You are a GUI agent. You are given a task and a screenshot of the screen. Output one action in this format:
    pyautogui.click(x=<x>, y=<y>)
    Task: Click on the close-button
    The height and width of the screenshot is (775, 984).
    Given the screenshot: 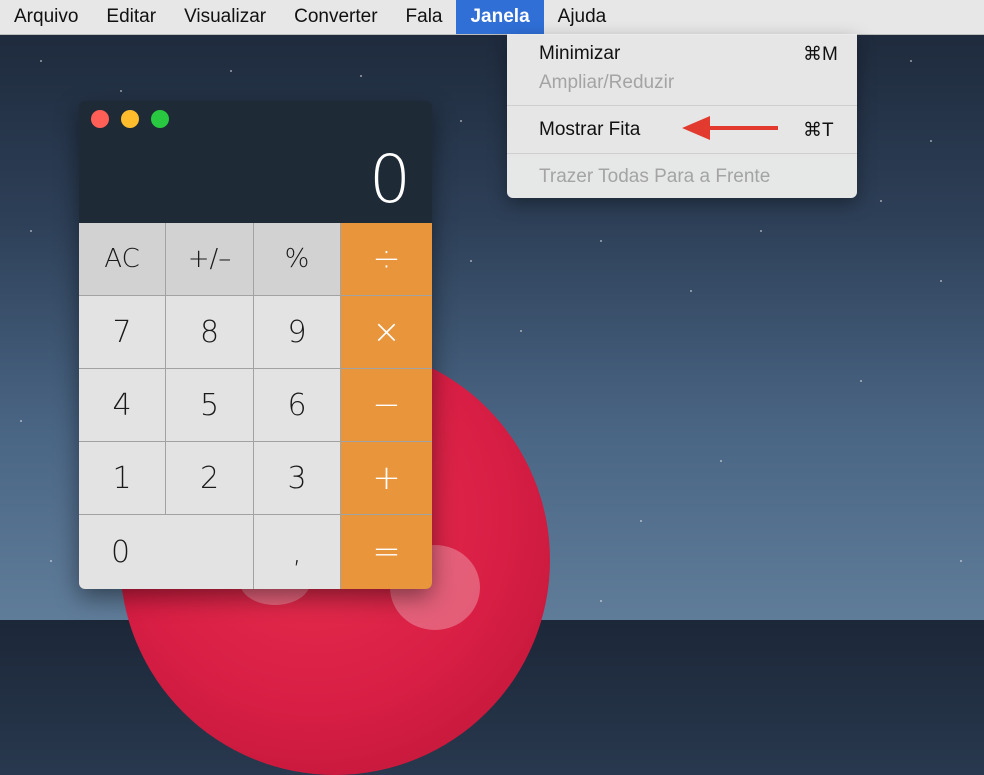 What is the action you would take?
    pyautogui.click(x=100, y=119)
    